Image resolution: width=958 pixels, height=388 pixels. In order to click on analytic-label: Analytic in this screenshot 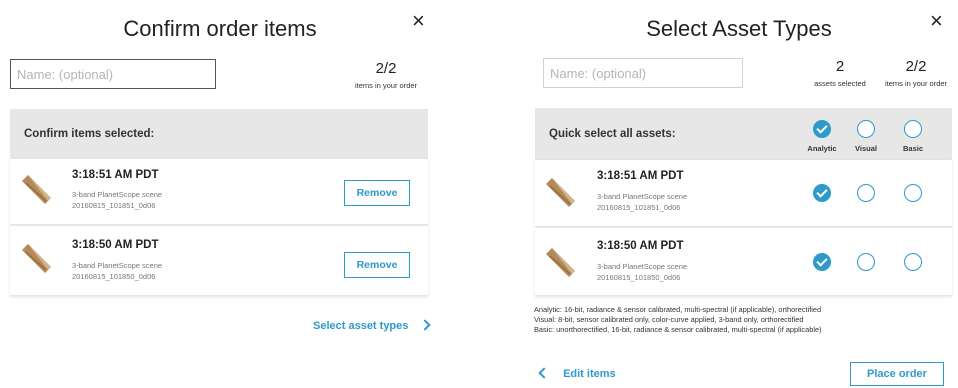, I will do `click(822, 148)`.